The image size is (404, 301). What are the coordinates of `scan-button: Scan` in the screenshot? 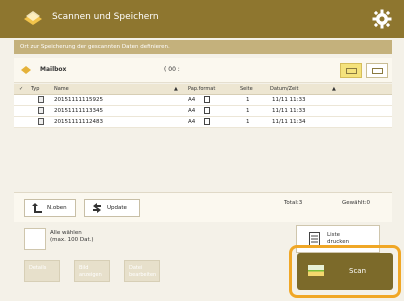 It's located at (345, 271).